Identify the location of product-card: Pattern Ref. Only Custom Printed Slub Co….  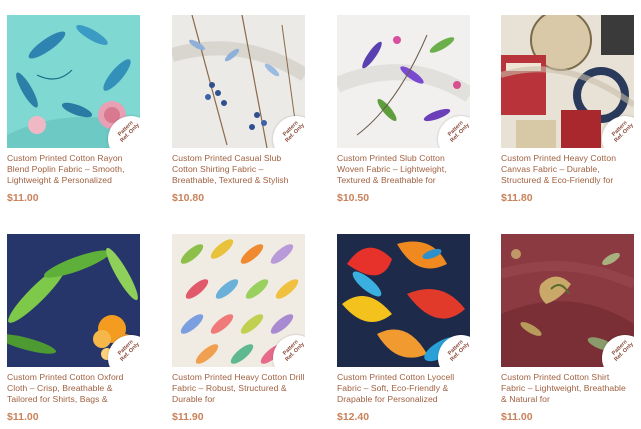
(403, 109).